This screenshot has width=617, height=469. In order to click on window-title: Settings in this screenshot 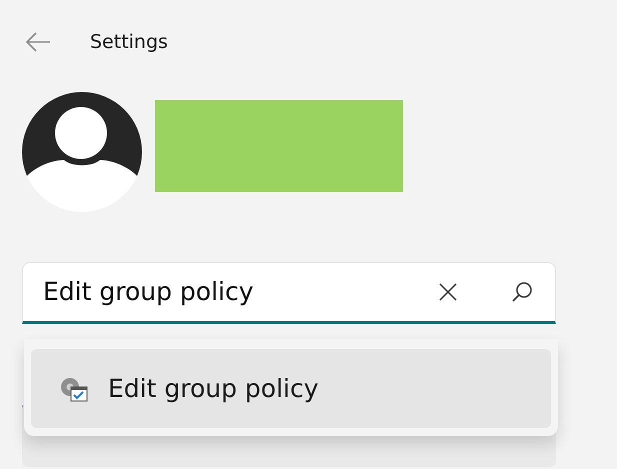, I will do `click(129, 42)`.